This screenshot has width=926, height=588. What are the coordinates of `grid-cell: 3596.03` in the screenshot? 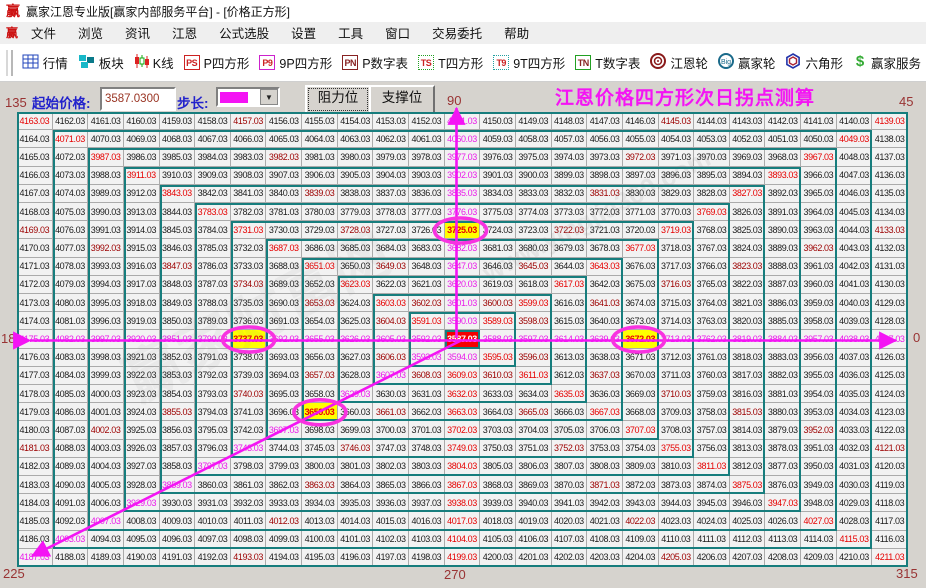 It's located at (533, 357).